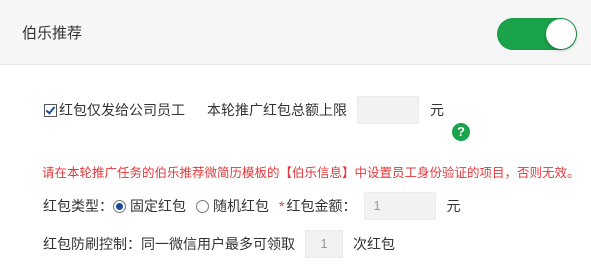 This screenshot has height=266, width=591. I want to click on budget-label: 本轮推广红包总额上限, so click(277, 110).